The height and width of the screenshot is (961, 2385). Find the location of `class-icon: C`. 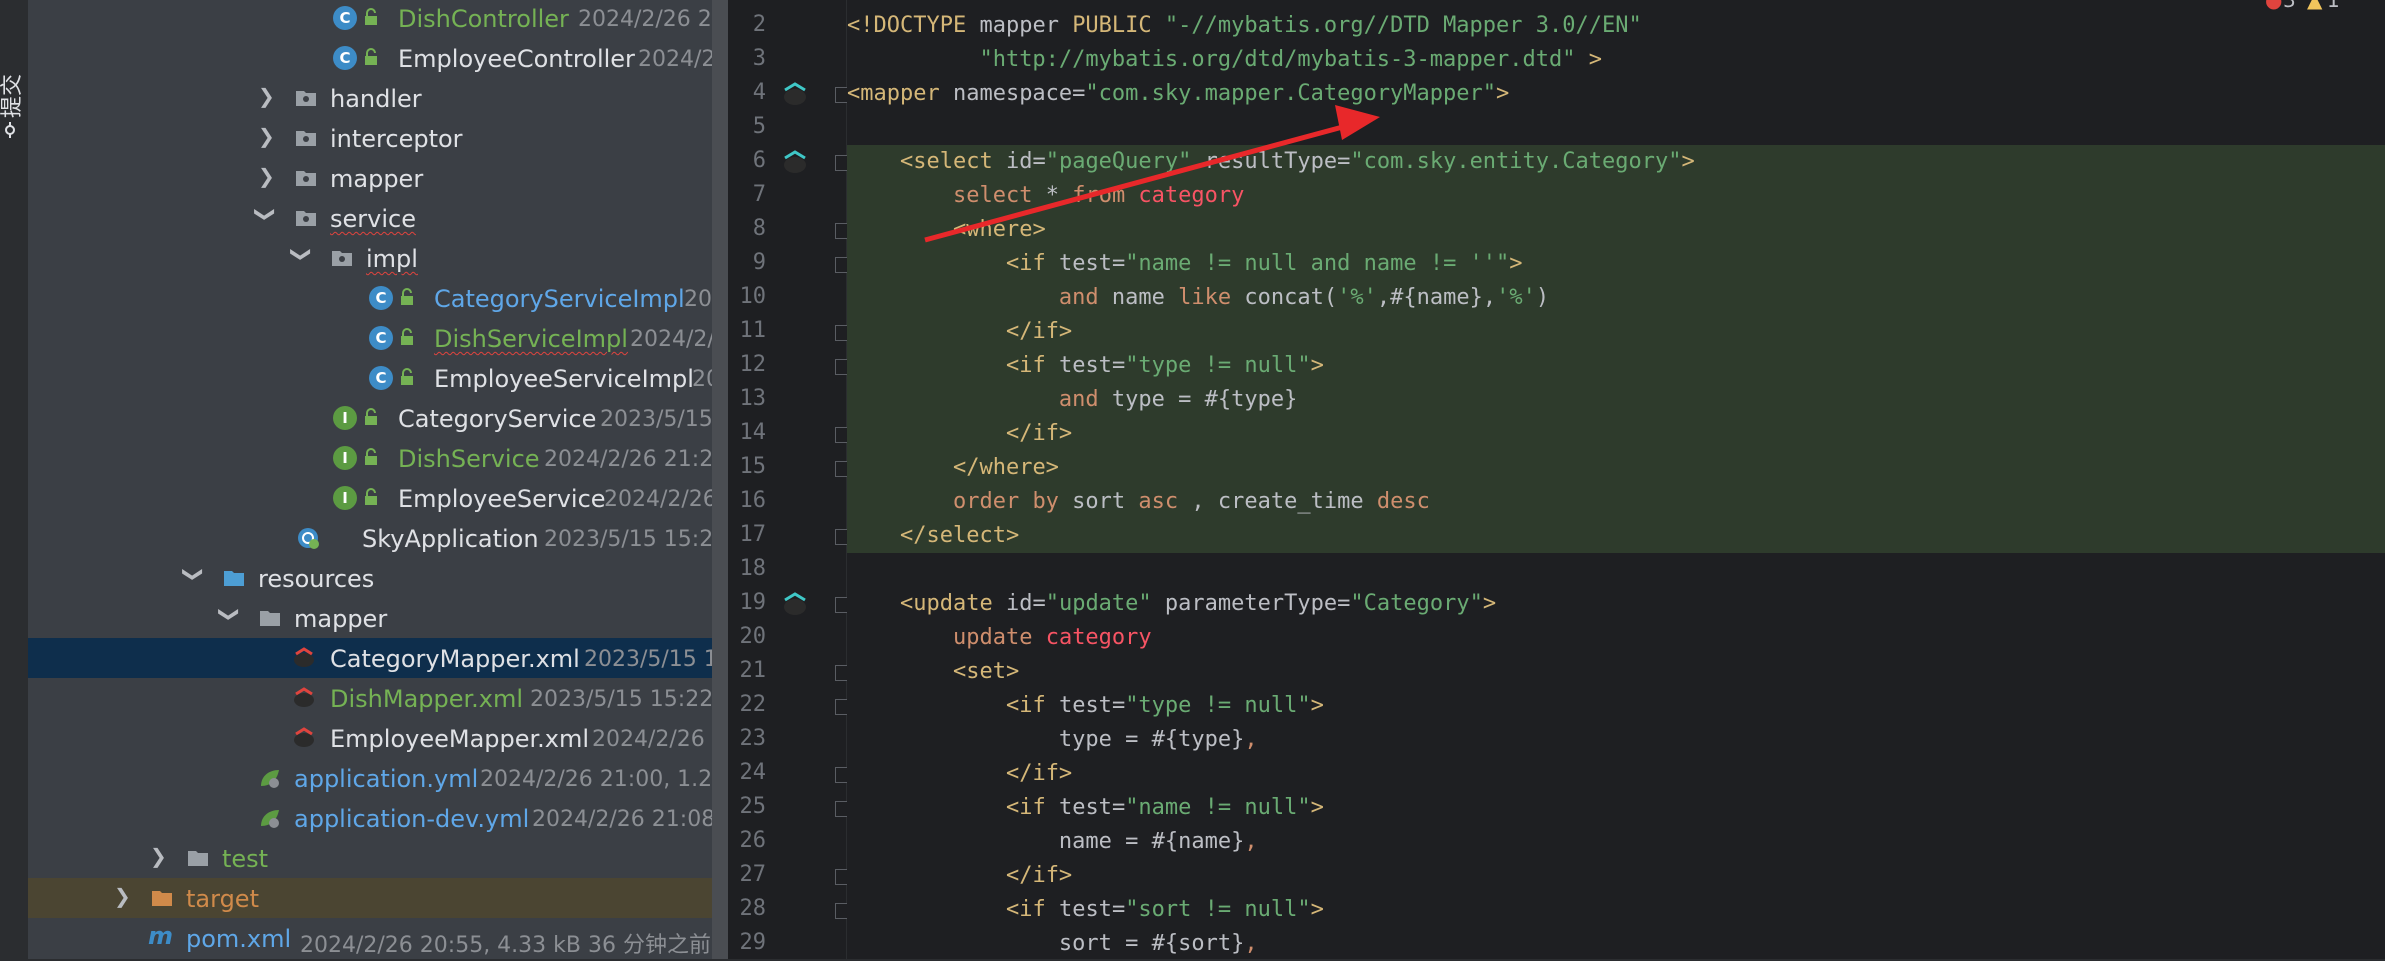

class-icon: C is located at coordinates (345, 18).